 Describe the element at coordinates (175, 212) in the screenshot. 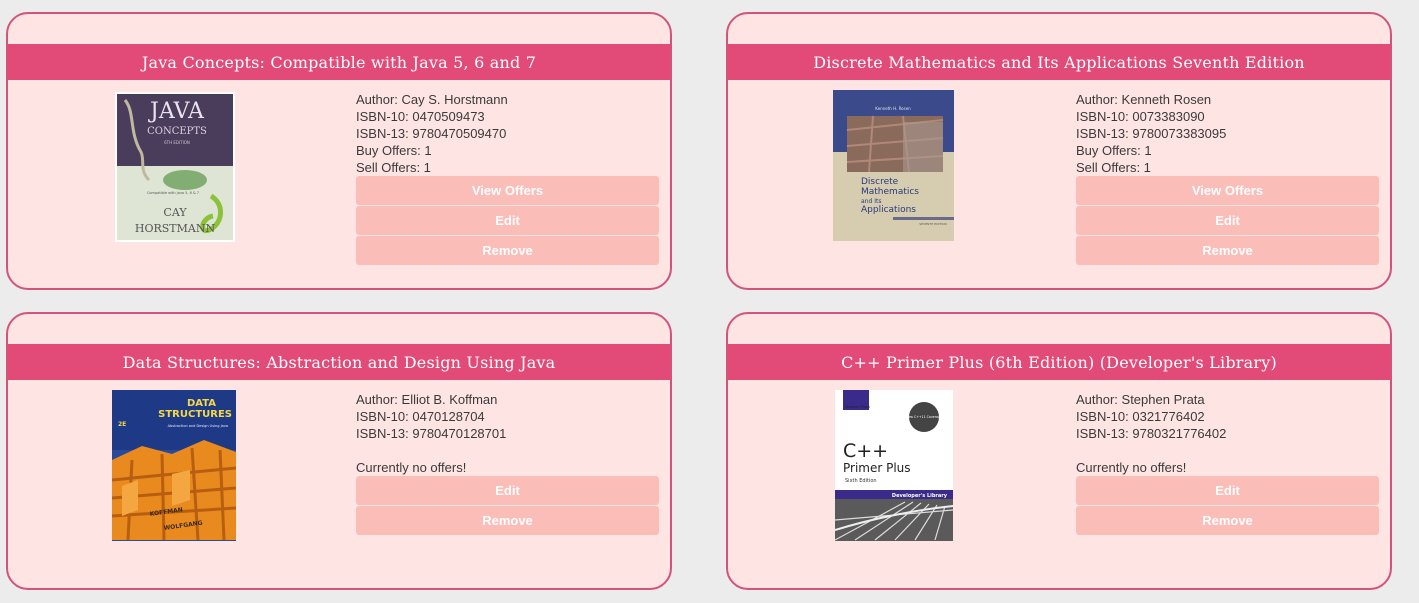

I see `cover-author: CAY` at that location.